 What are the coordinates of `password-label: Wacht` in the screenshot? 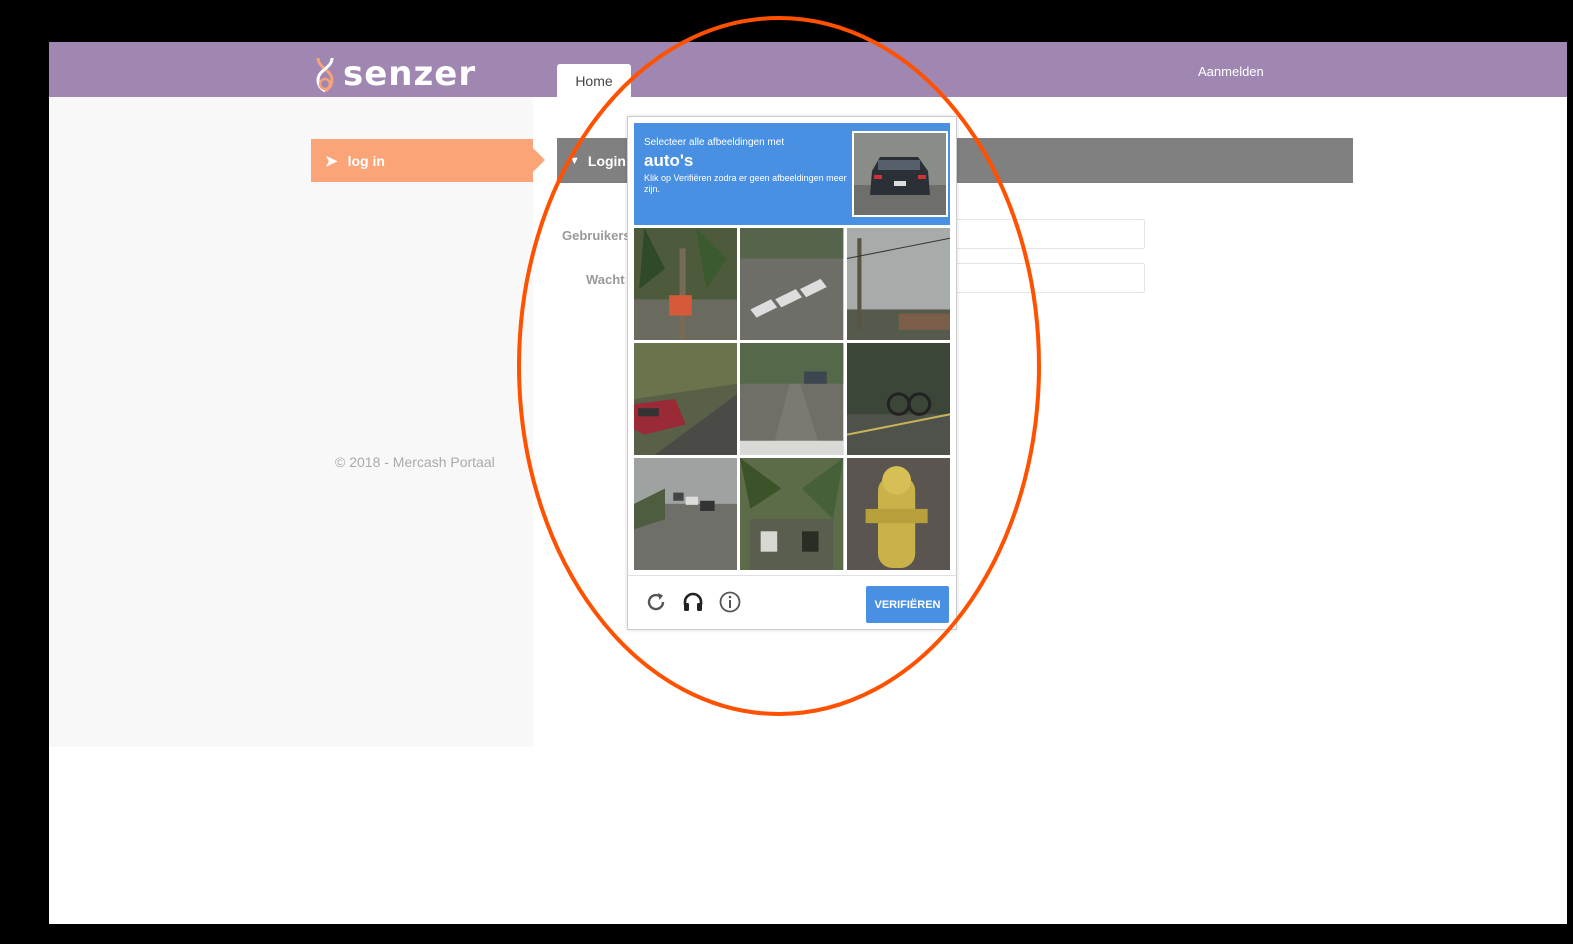 It's located at (605, 279).